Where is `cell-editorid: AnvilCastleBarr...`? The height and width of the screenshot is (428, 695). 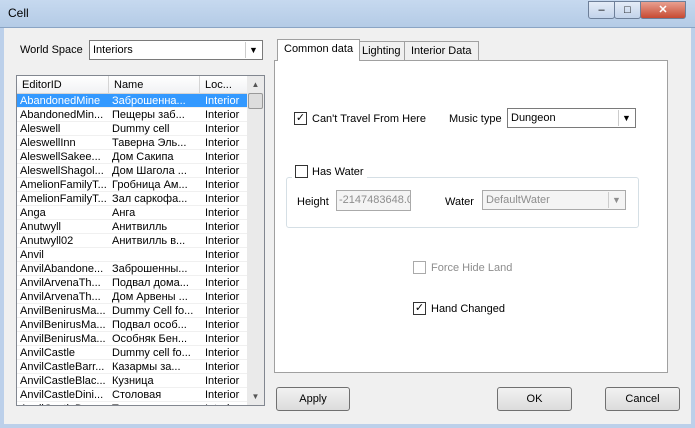
cell-editorid: AnvilCastleBarr... is located at coordinates (62, 367).